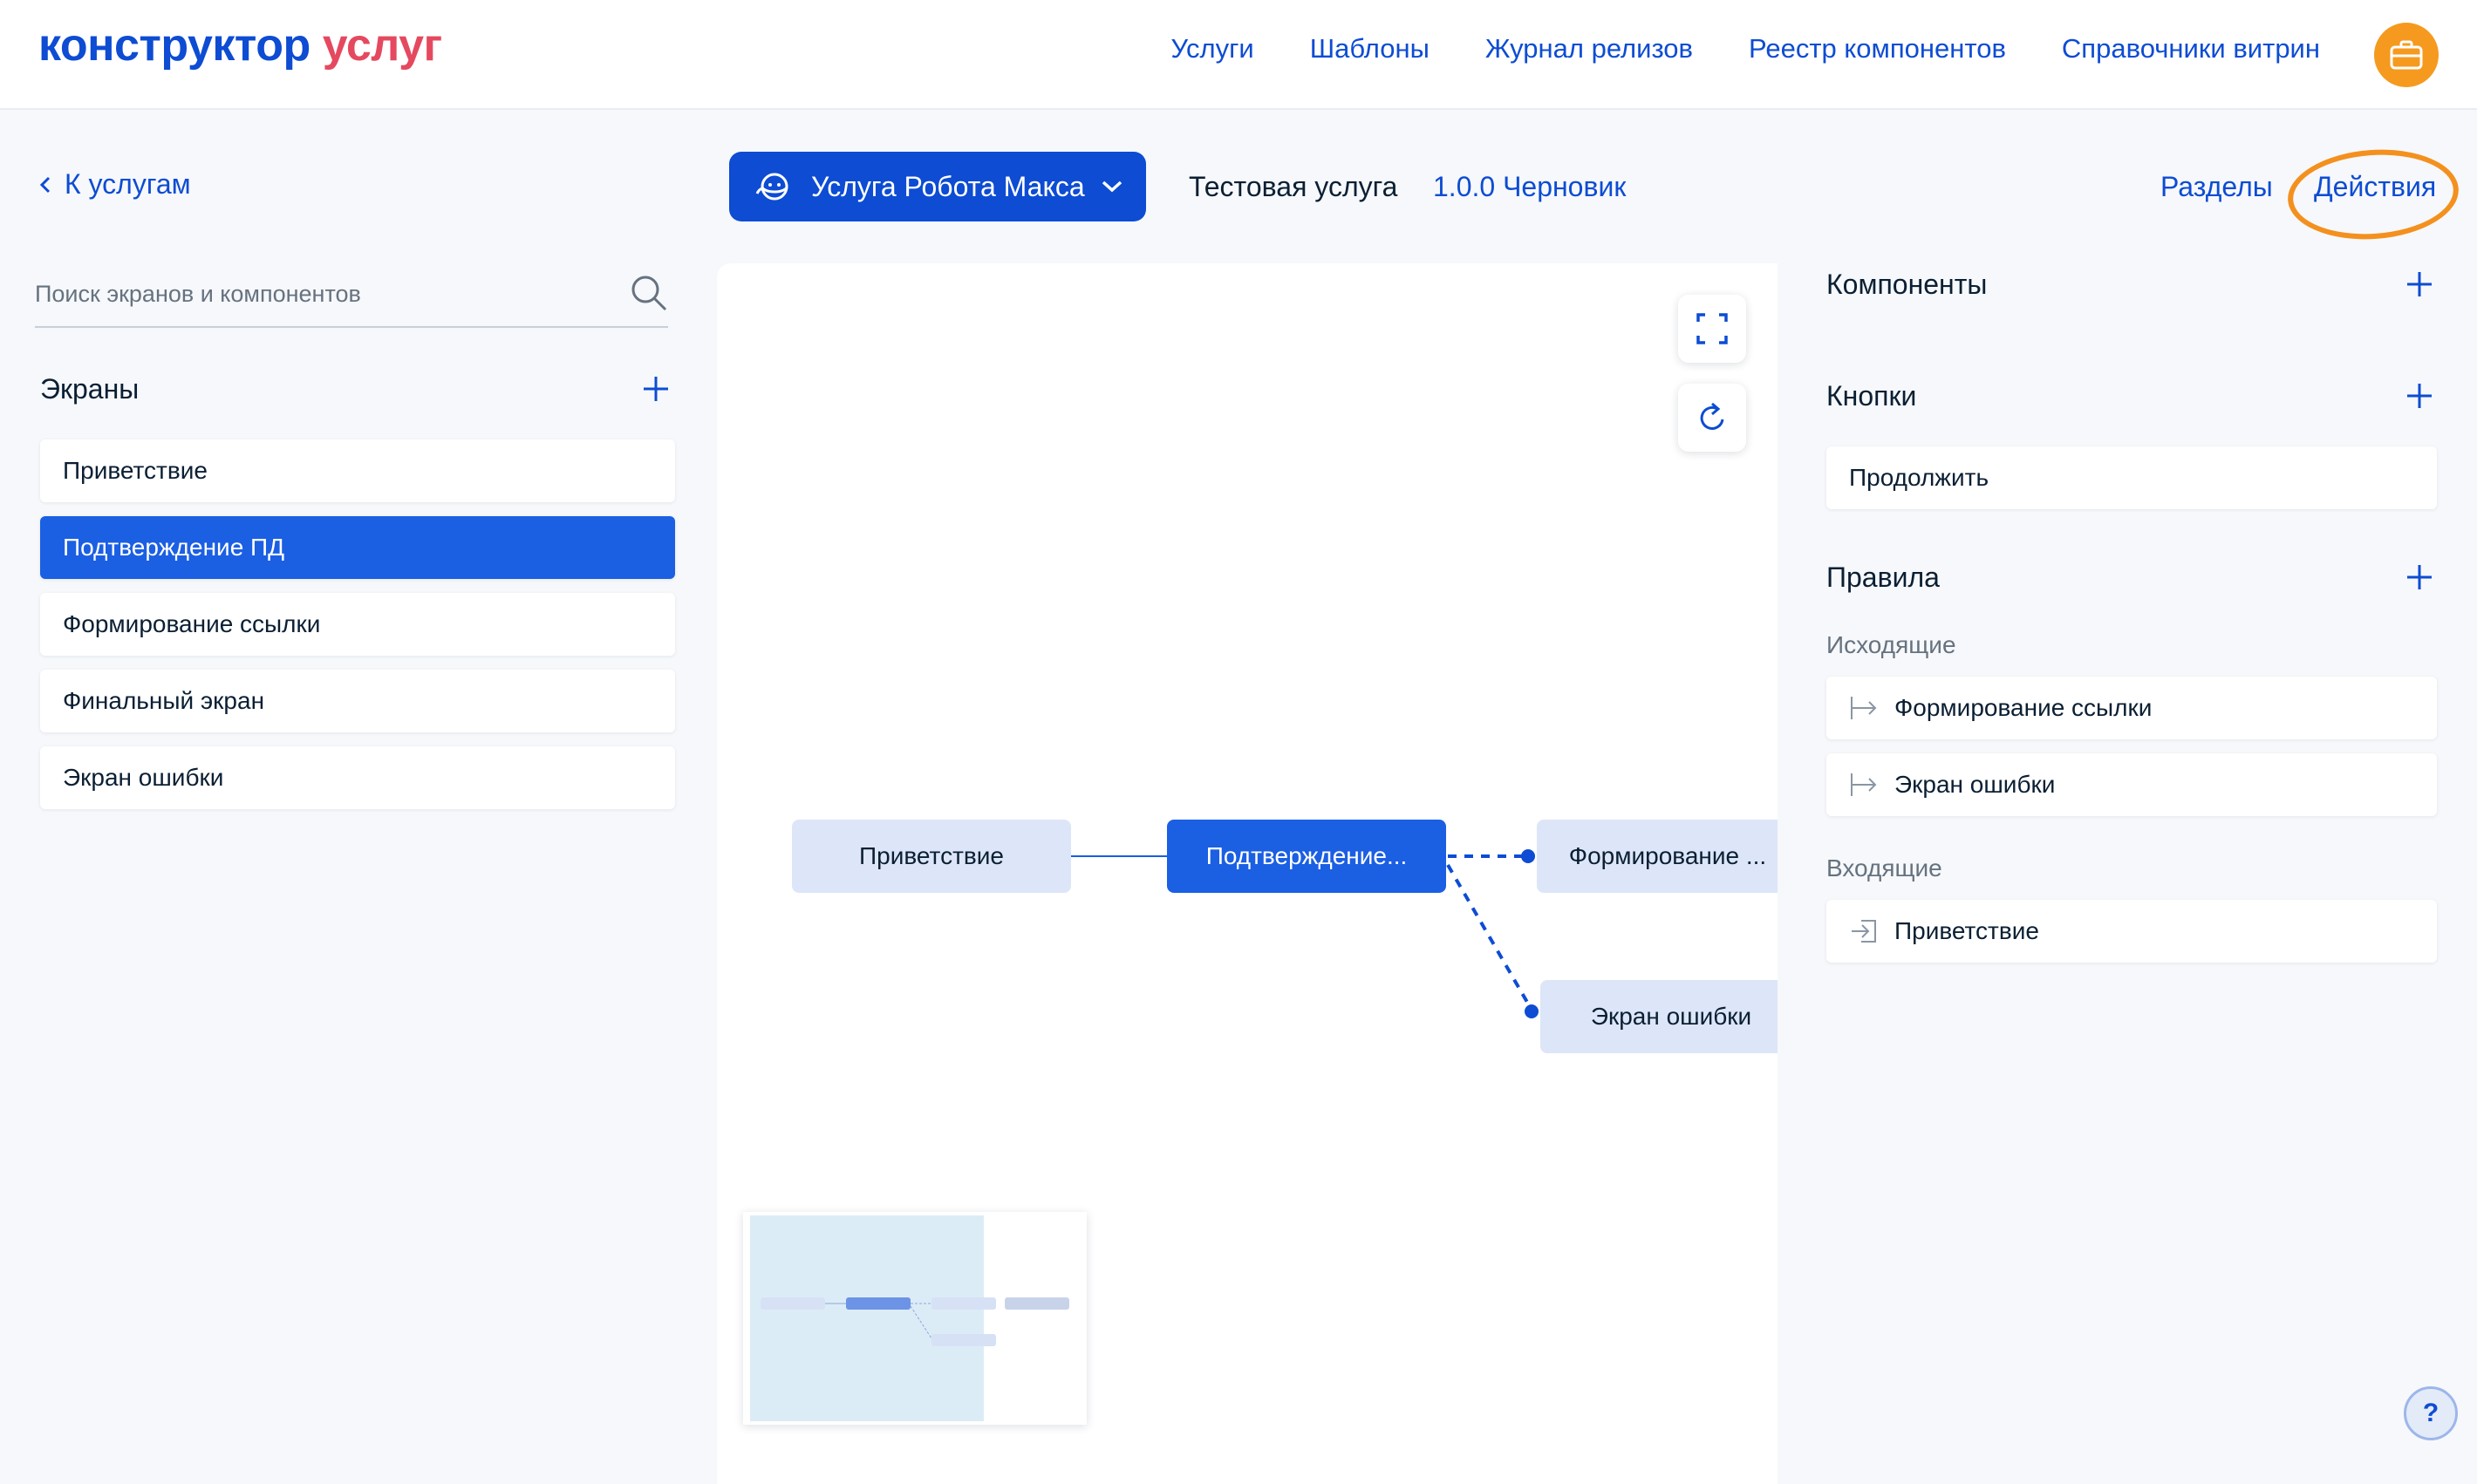  Describe the element at coordinates (1884, 868) in the screenshot. I see `incoming-label: Входящие` at that location.